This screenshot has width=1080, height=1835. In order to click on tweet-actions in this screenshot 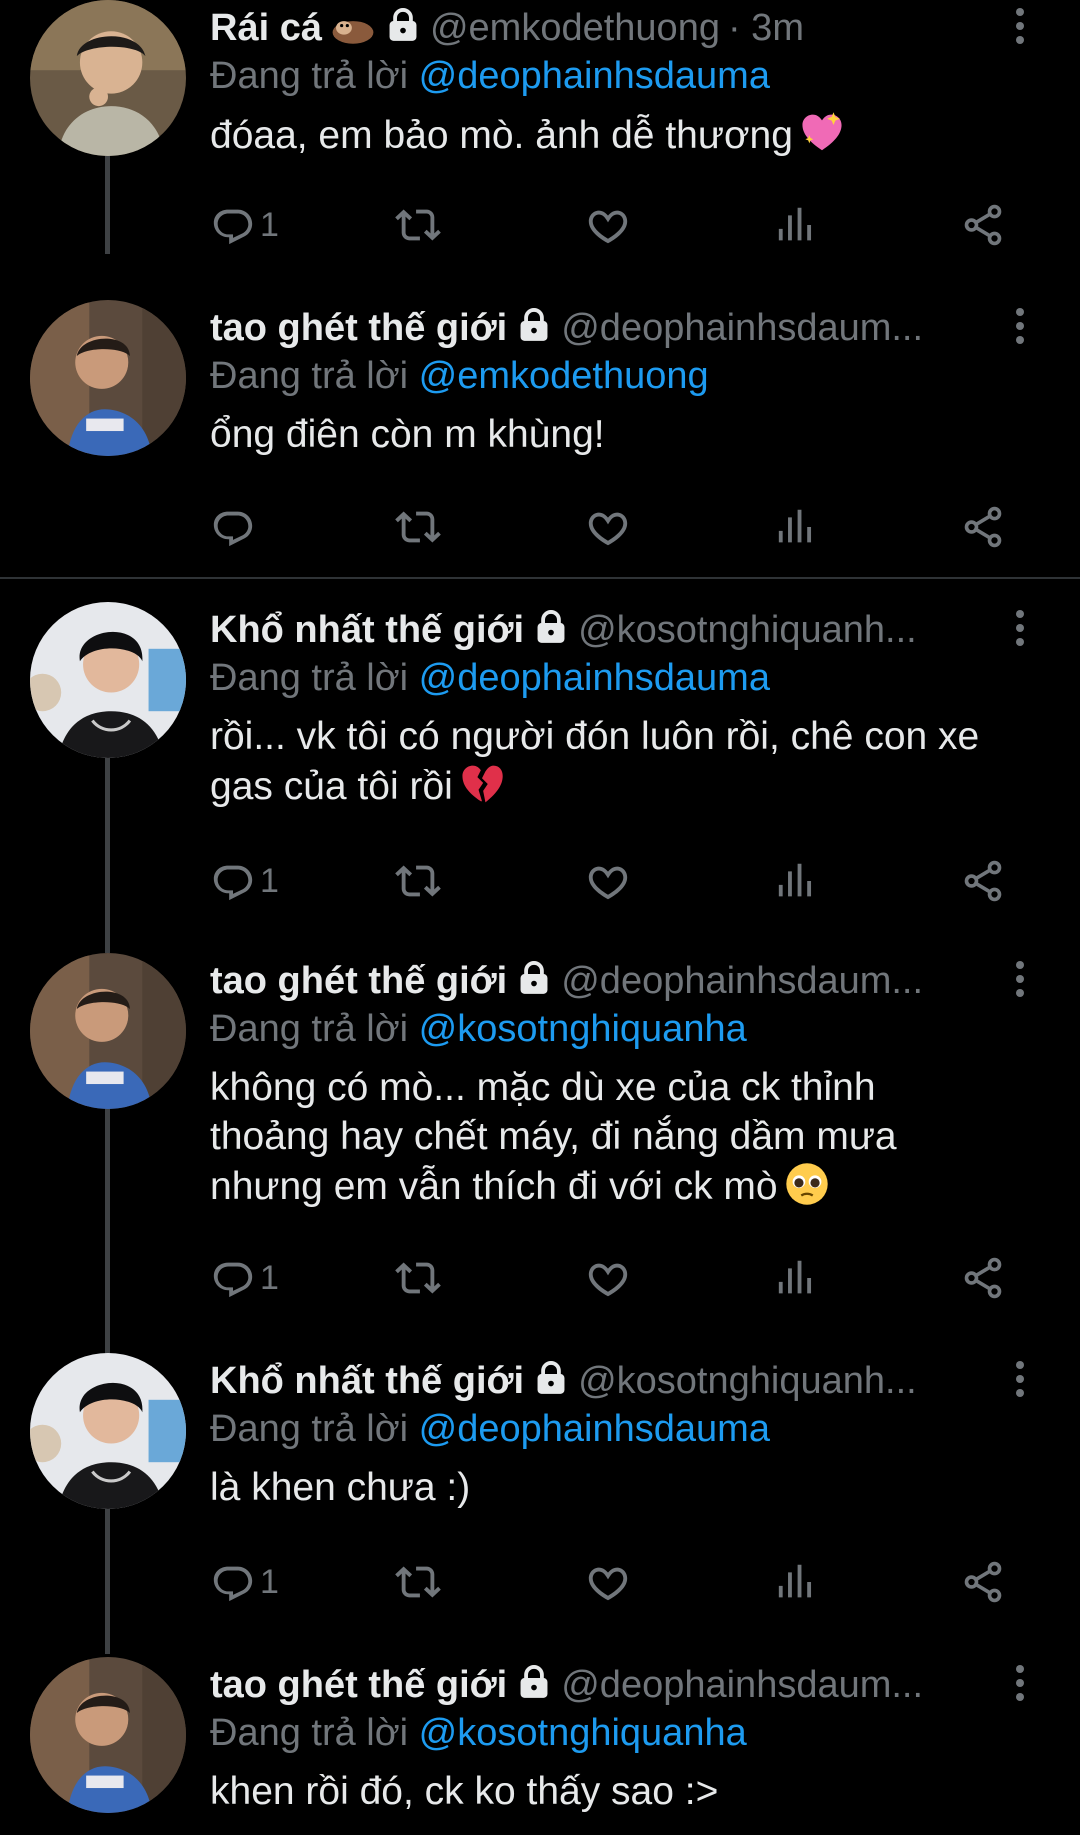, I will do `click(610, 527)`.